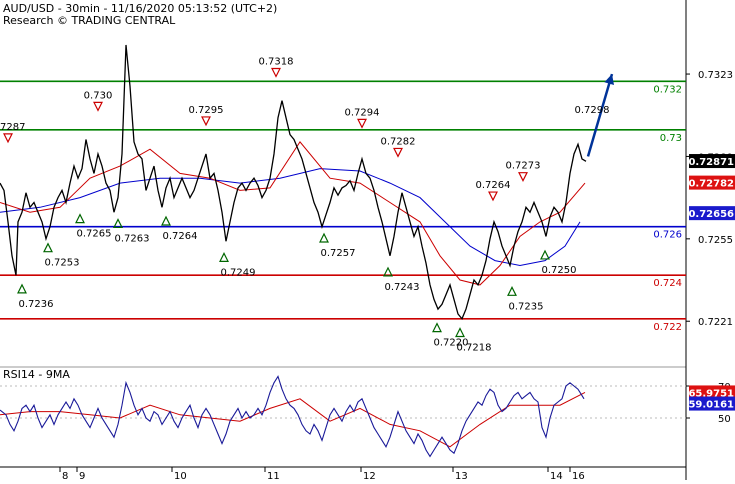 This screenshot has width=735, height=484. What do you see at coordinates (711, 282) in the screenshot?
I see `price-badges: 0.728710.727820.7265665.975159.0161` at bounding box center [711, 282].